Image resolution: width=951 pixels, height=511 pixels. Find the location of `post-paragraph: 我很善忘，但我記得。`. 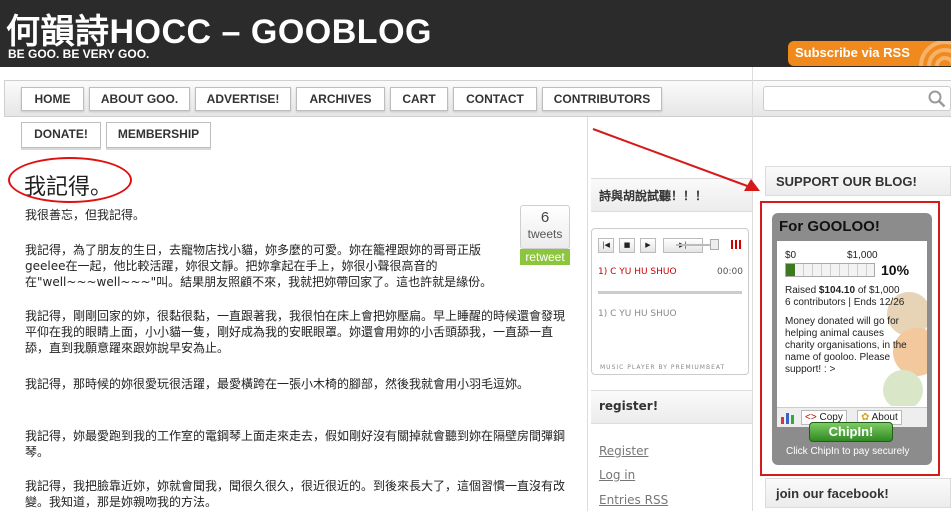

post-paragraph: 我很善忘，但我記得。 is located at coordinates (85, 215).